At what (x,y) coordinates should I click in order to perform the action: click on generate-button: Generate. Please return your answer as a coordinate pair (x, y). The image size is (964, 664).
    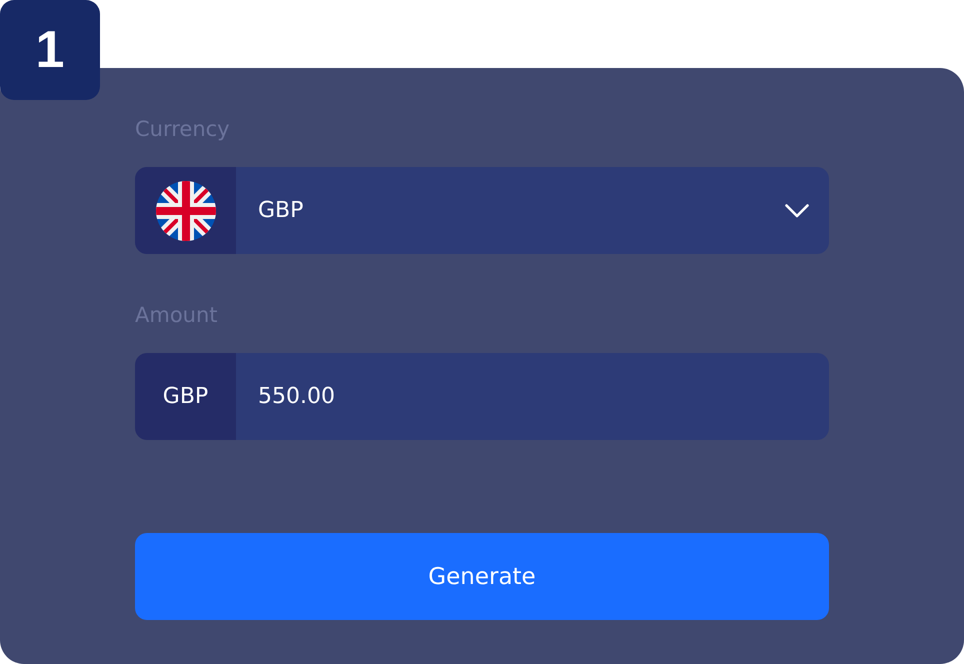
    Looking at the image, I should click on (482, 576).